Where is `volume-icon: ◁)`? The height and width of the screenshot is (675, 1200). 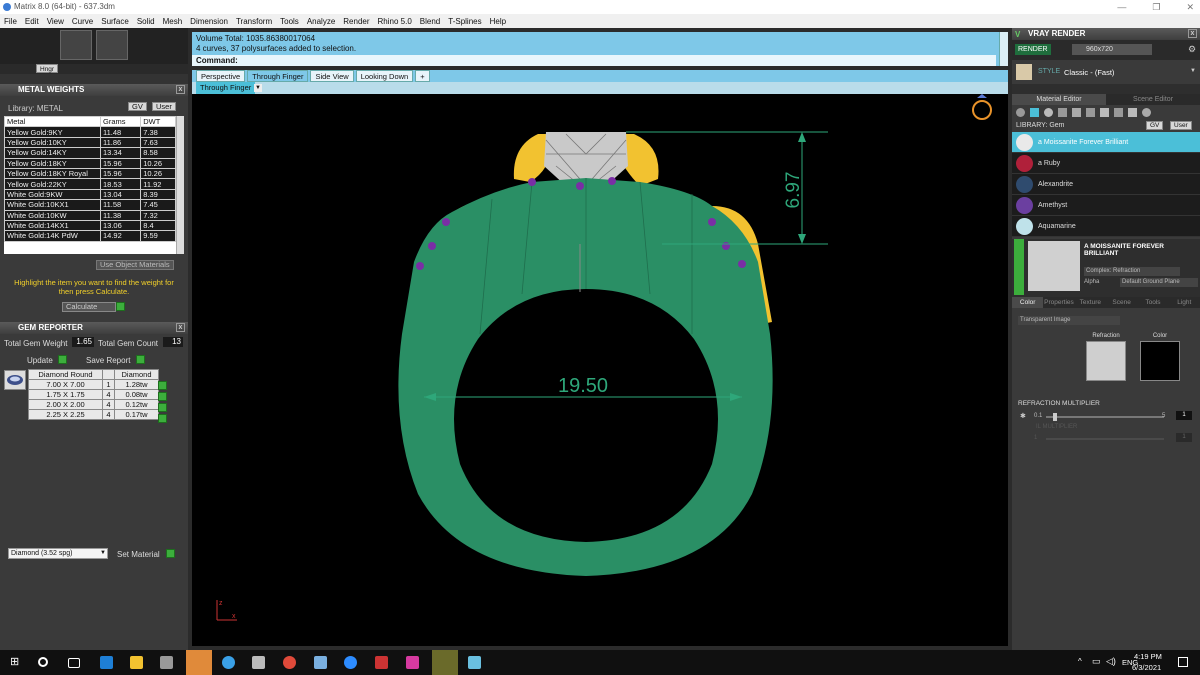
volume-icon: ◁) is located at coordinates (1111, 661).